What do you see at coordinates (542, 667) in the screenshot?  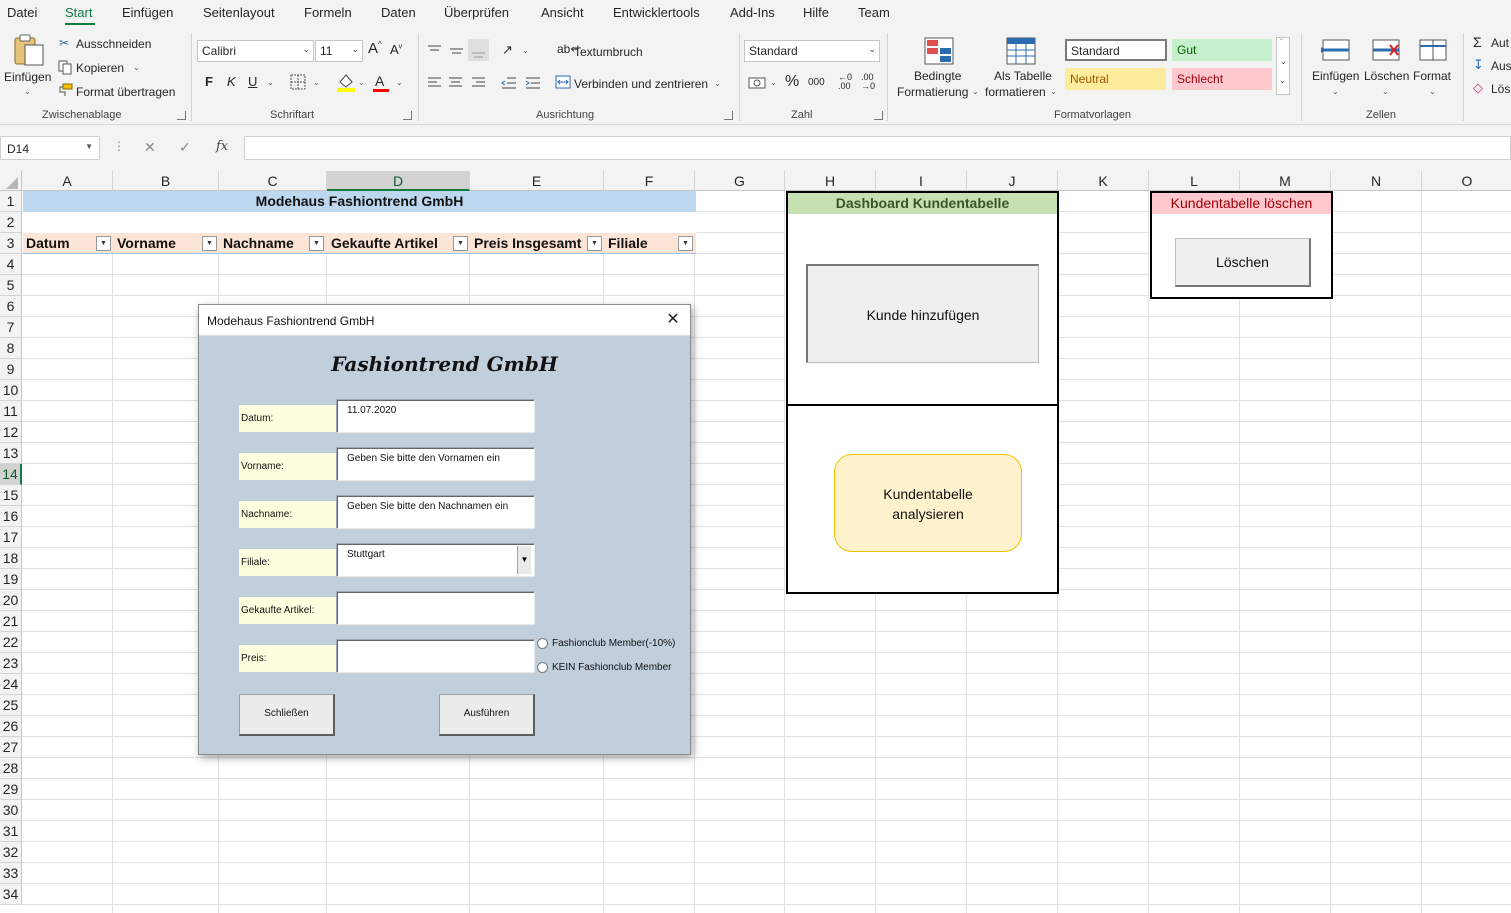 I see `non-member-radio` at bounding box center [542, 667].